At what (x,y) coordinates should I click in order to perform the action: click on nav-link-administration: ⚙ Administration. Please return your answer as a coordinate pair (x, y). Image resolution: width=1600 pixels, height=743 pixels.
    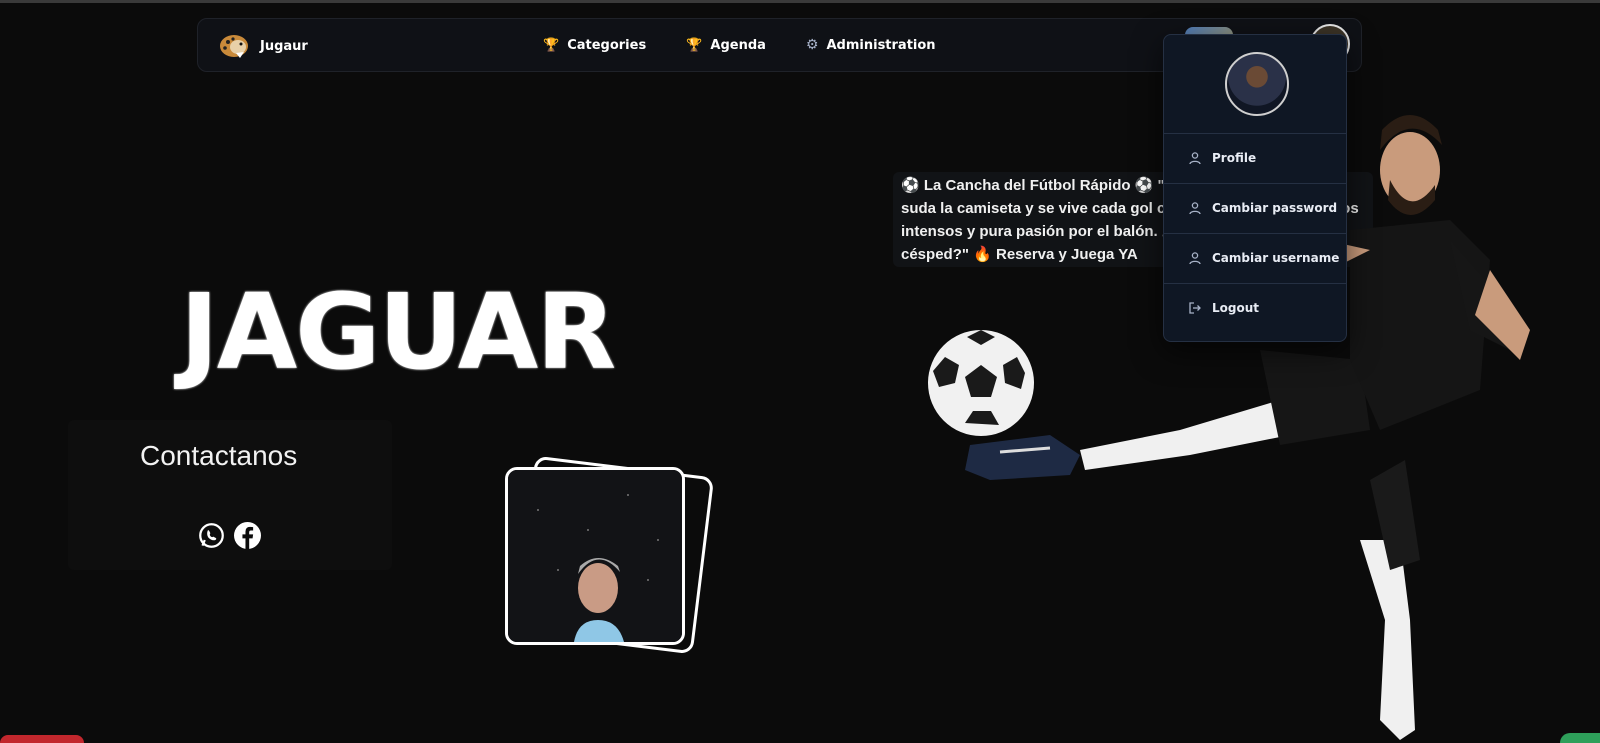
    Looking at the image, I should click on (871, 45).